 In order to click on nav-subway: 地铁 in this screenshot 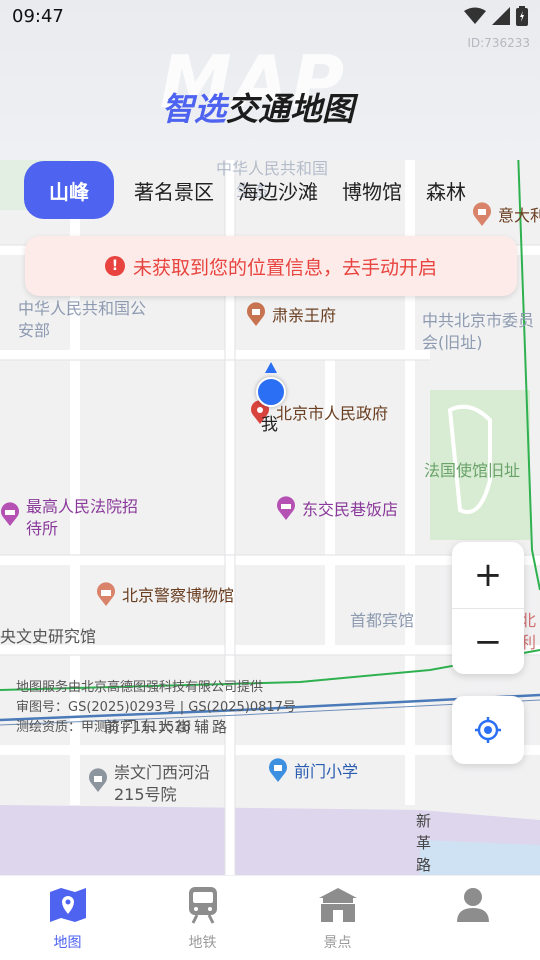, I will do `click(202, 918)`.